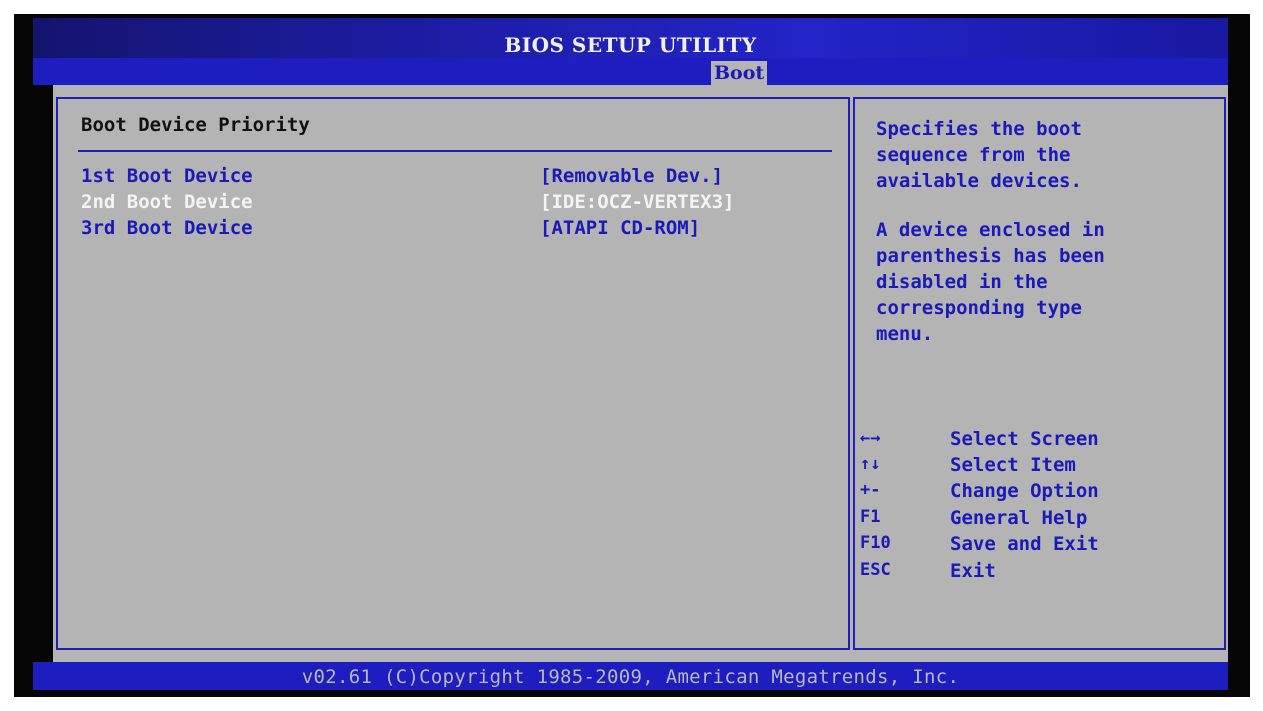 This screenshot has width=1263, height=711. What do you see at coordinates (973, 571) in the screenshot?
I see `key-hint-desc: Exit` at bounding box center [973, 571].